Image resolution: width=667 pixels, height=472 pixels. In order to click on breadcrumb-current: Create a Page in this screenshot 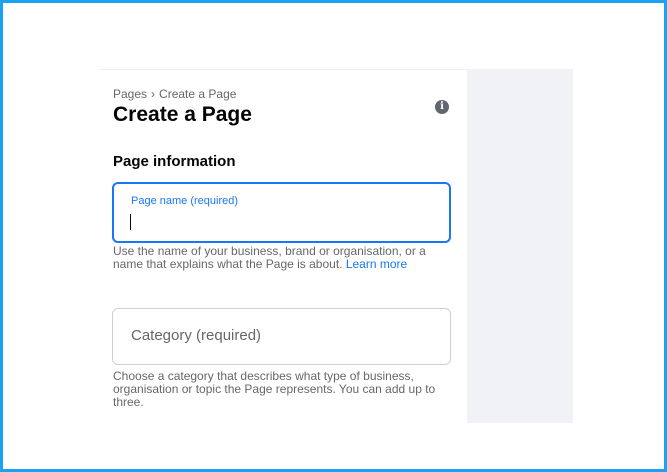, I will do `click(198, 94)`.